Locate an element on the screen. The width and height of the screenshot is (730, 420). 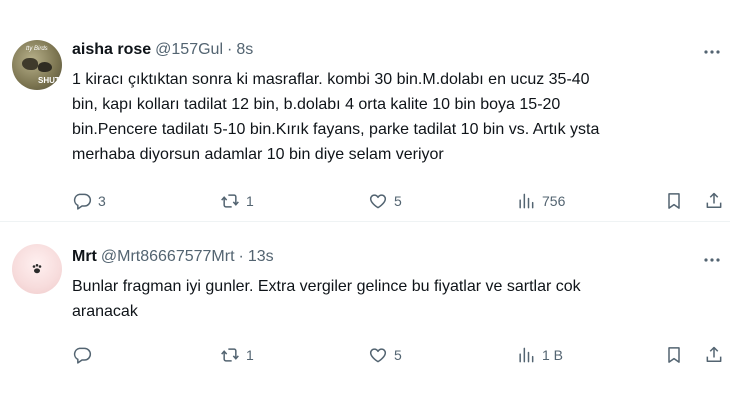
avatar-badge: SHUT is located at coordinates (49, 80).